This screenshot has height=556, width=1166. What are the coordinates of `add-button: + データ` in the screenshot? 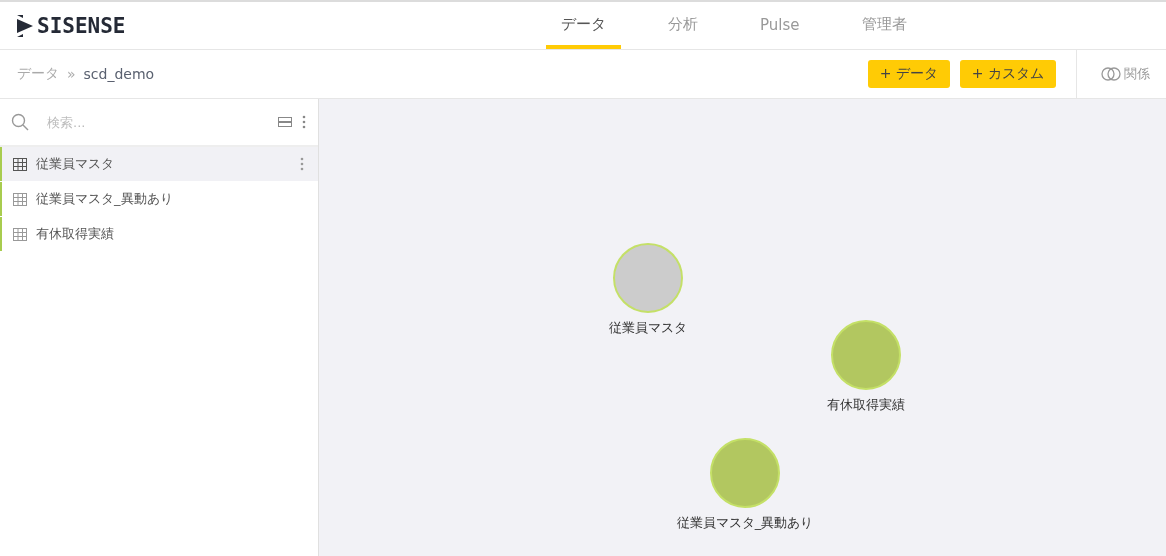 It's located at (908, 74).